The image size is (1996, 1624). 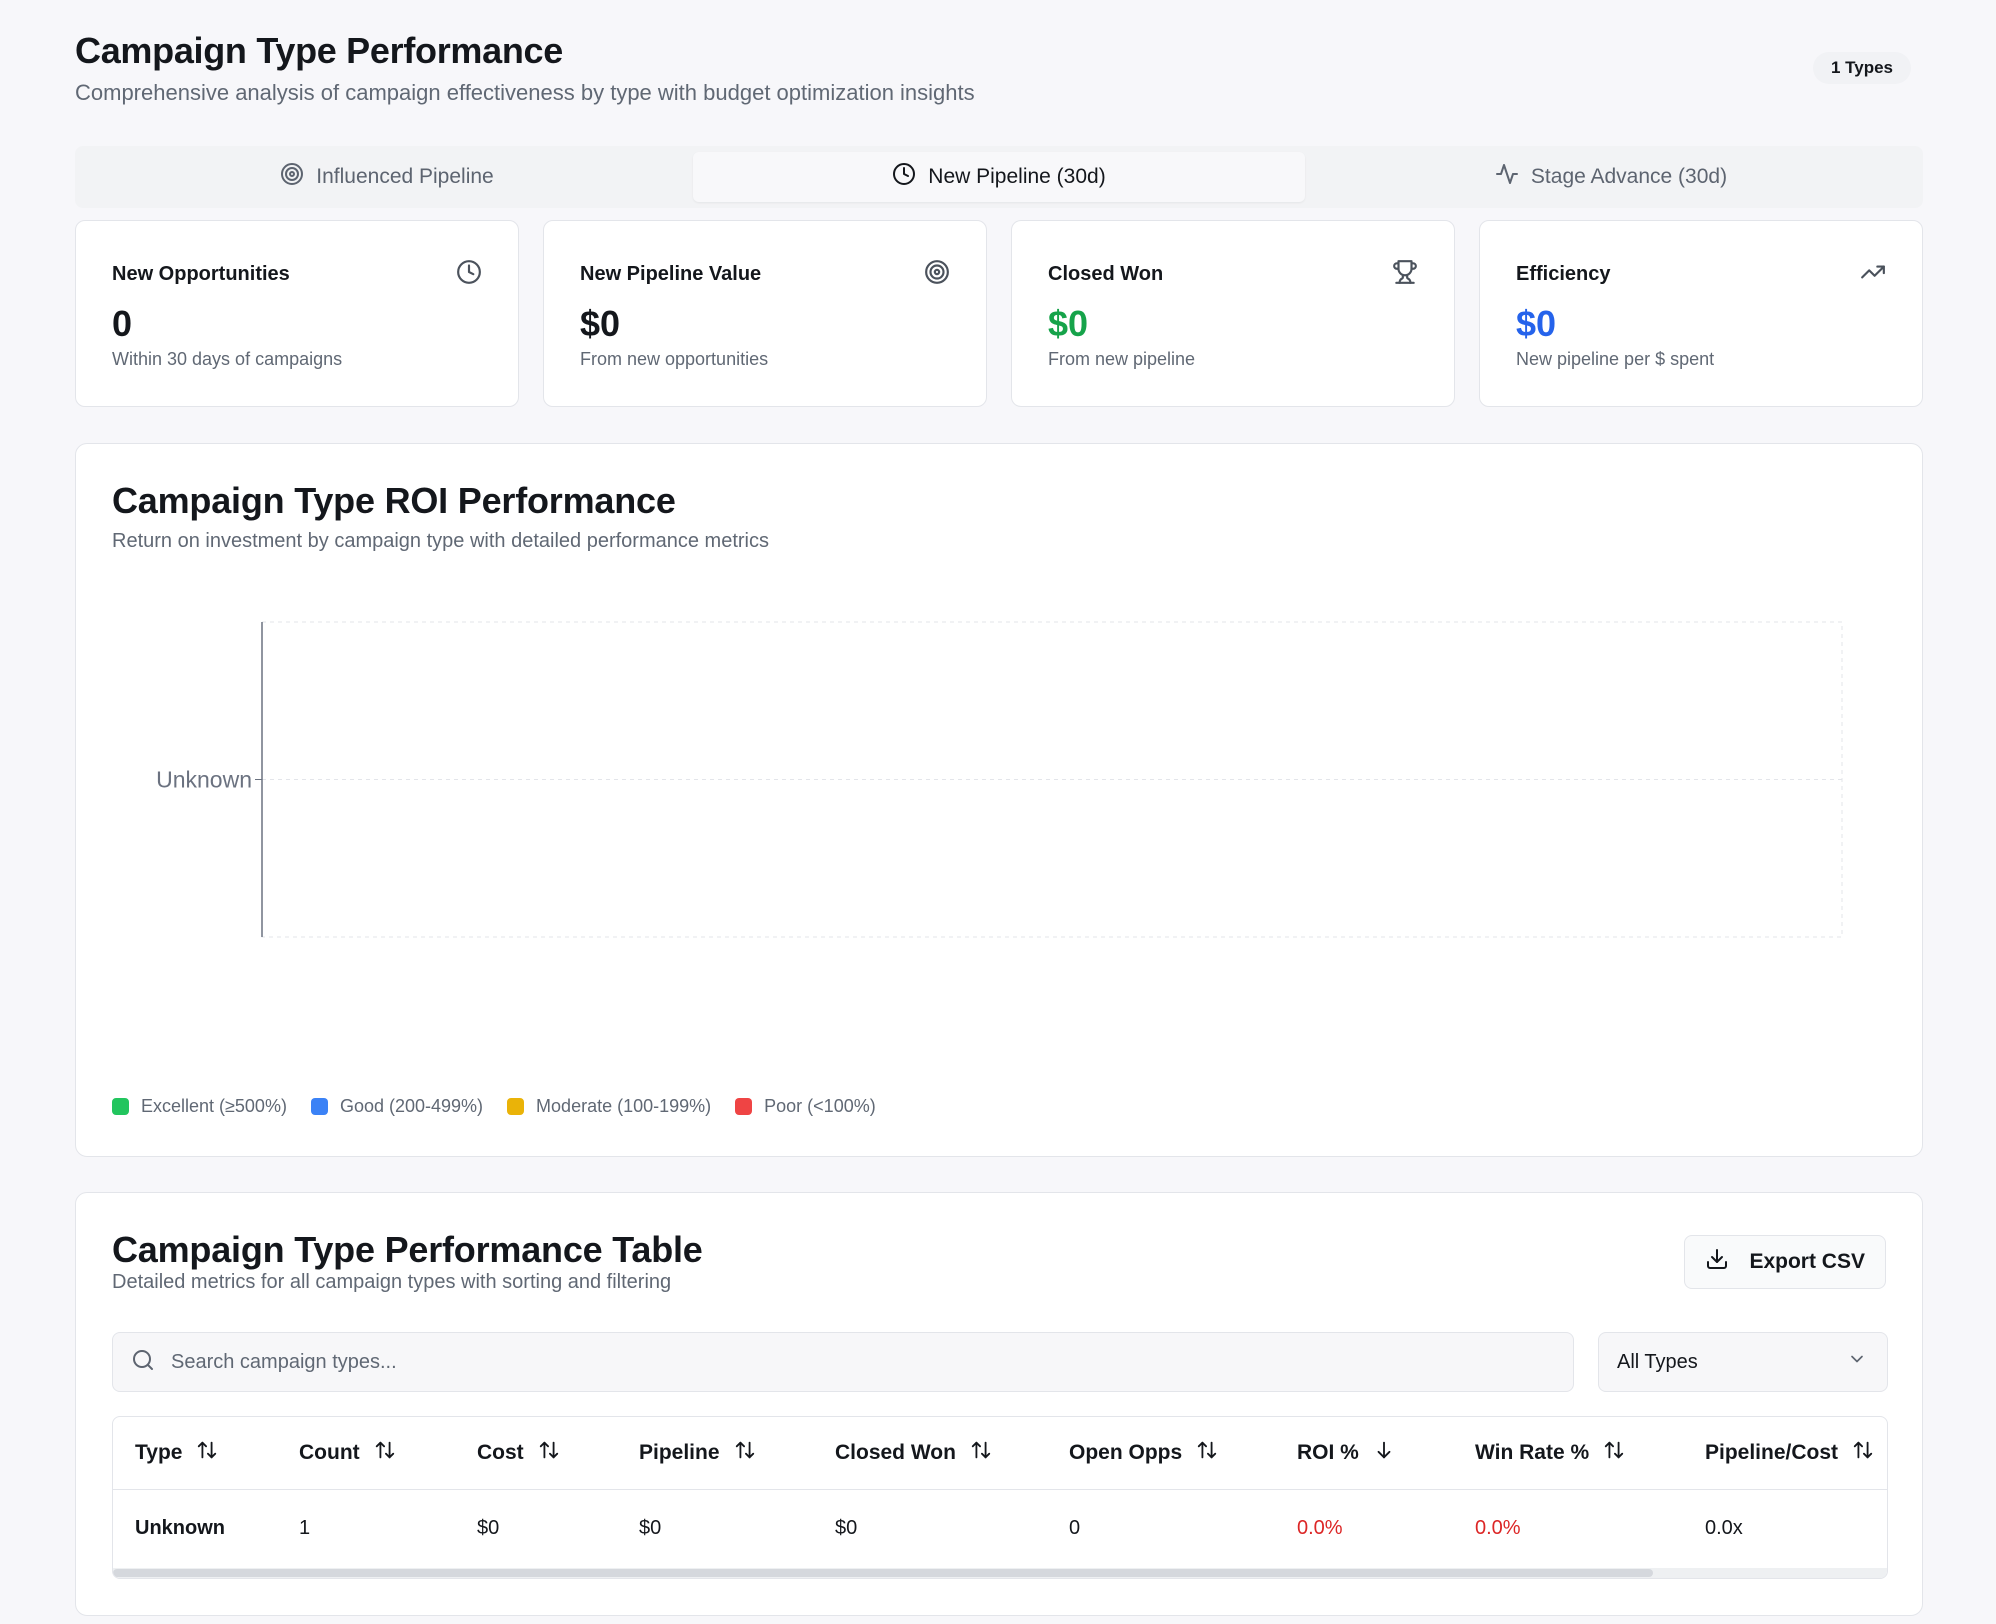 I want to click on trophy-icon, so click(x=1405, y=272).